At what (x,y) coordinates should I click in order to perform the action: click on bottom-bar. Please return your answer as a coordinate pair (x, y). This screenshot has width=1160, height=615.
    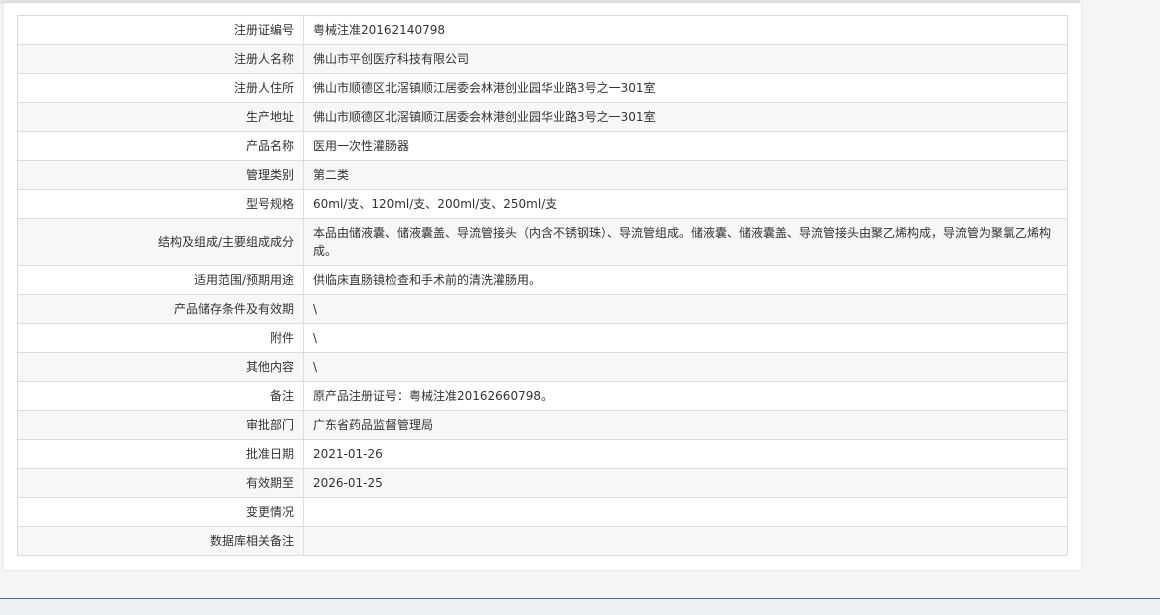
    Looking at the image, I should click on (580, 606).